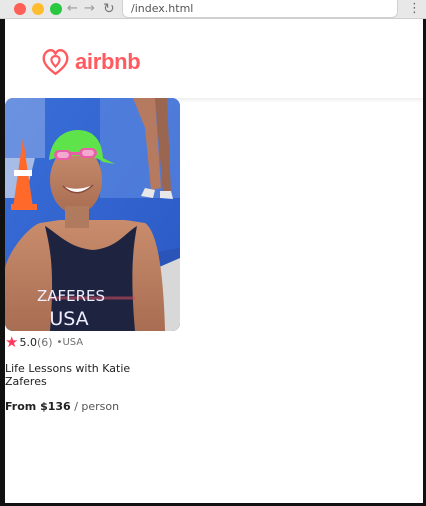  I want to click on photo-text-line2: USA, so click(68, 319).